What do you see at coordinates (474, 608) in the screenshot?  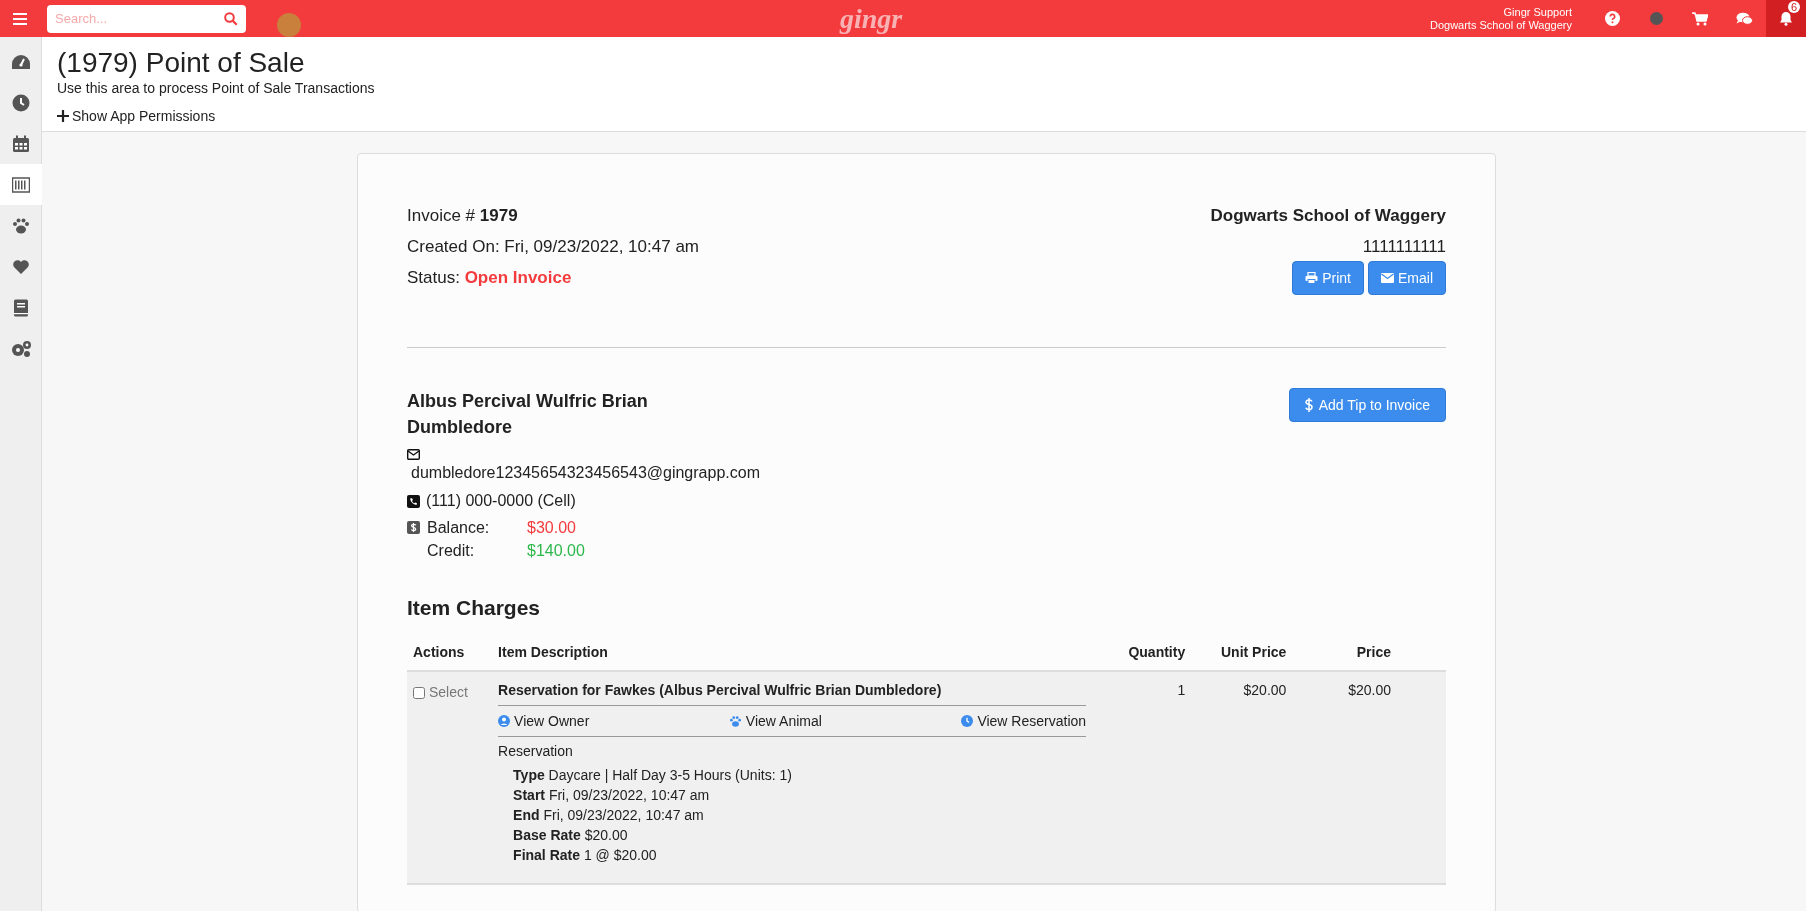 I see `section-title: Item Charges` at bounding box center [474, 608].